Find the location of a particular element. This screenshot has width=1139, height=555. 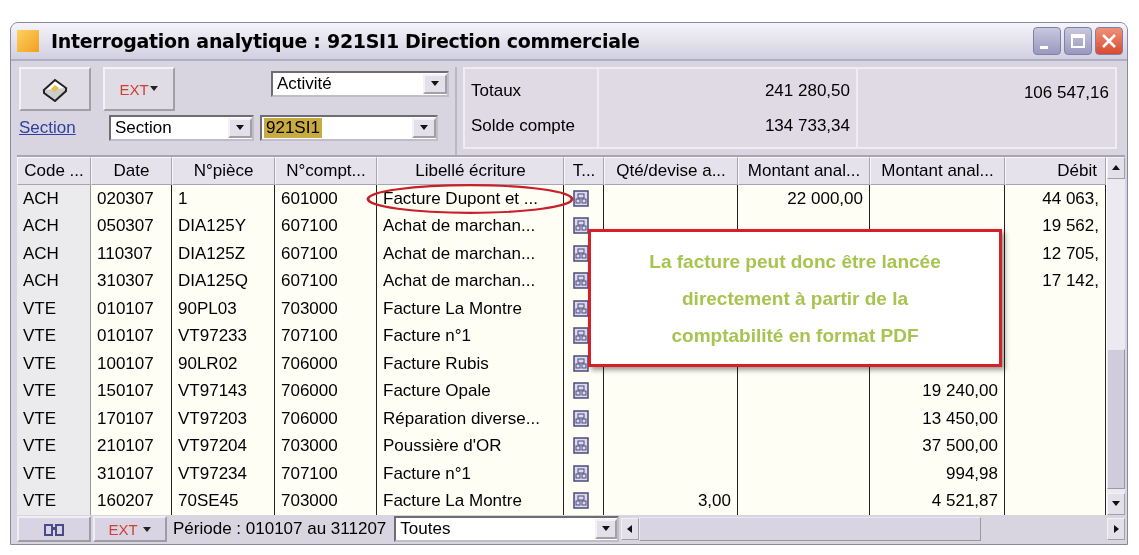

section-code-dropdown: 921SI1 is located at coordinates (349, 128).